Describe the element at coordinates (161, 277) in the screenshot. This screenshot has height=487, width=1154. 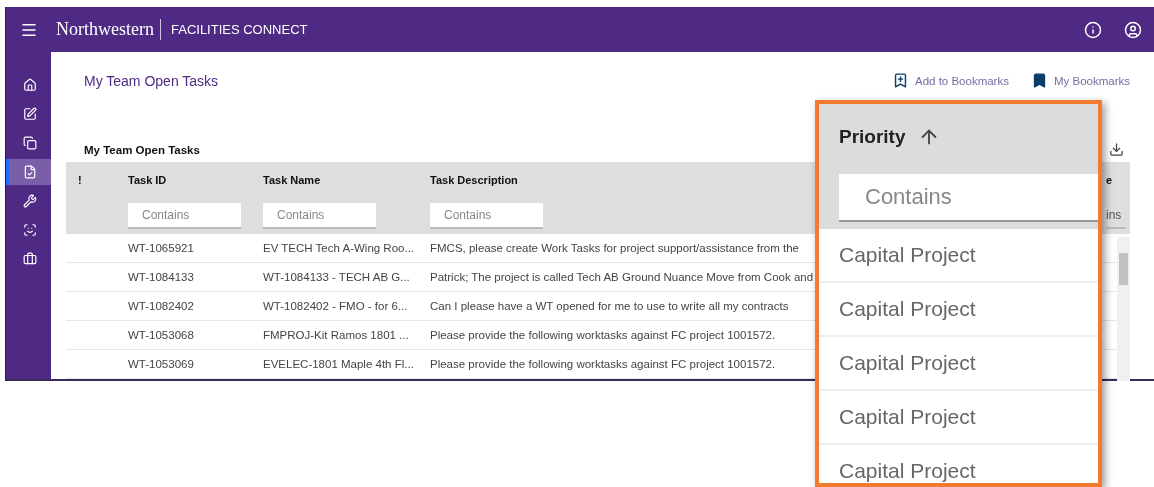
I see `table-cell: WT-1084133` at that location.